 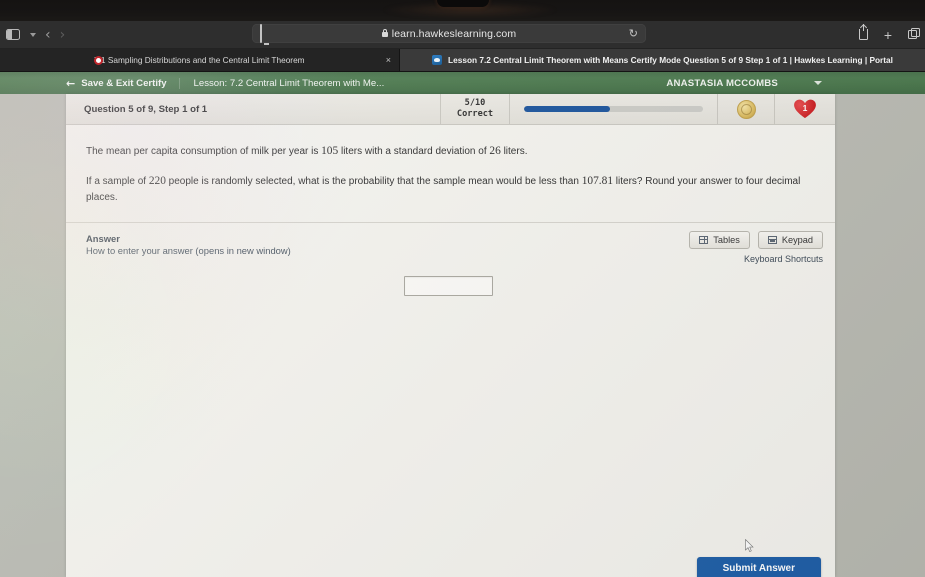 I want to click on answer-input-area, so click(x=450, y=286).